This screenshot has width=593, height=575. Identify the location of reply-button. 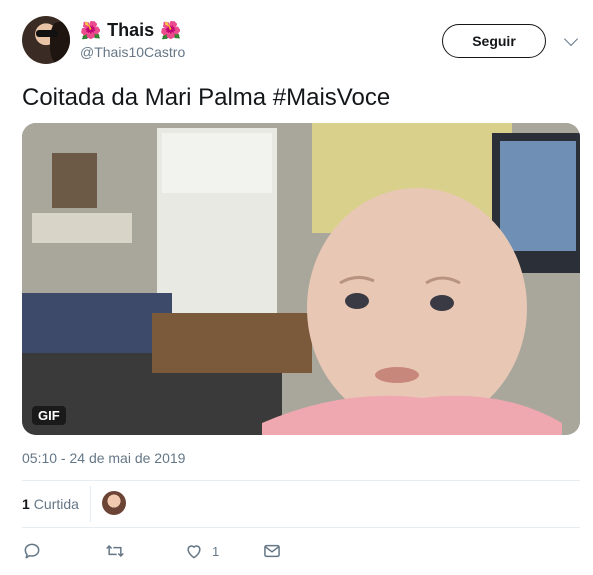
(32, 551).